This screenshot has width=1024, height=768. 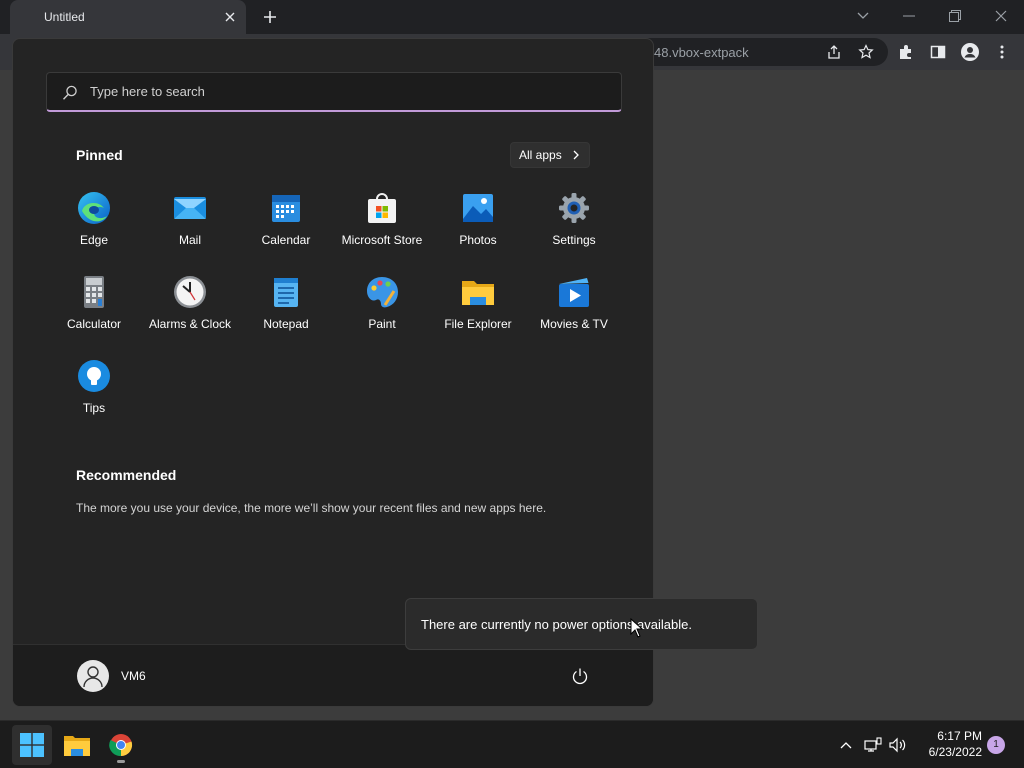 What do you see at coordinates (333, 675) in the screenshot?
I see `start-footer: VM6` at bounding box center [333, 675].